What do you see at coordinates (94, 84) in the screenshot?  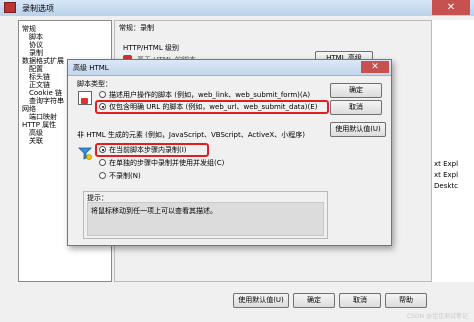 I see `script-type-label: 脚本类型：` at bounding box center [94, 84].